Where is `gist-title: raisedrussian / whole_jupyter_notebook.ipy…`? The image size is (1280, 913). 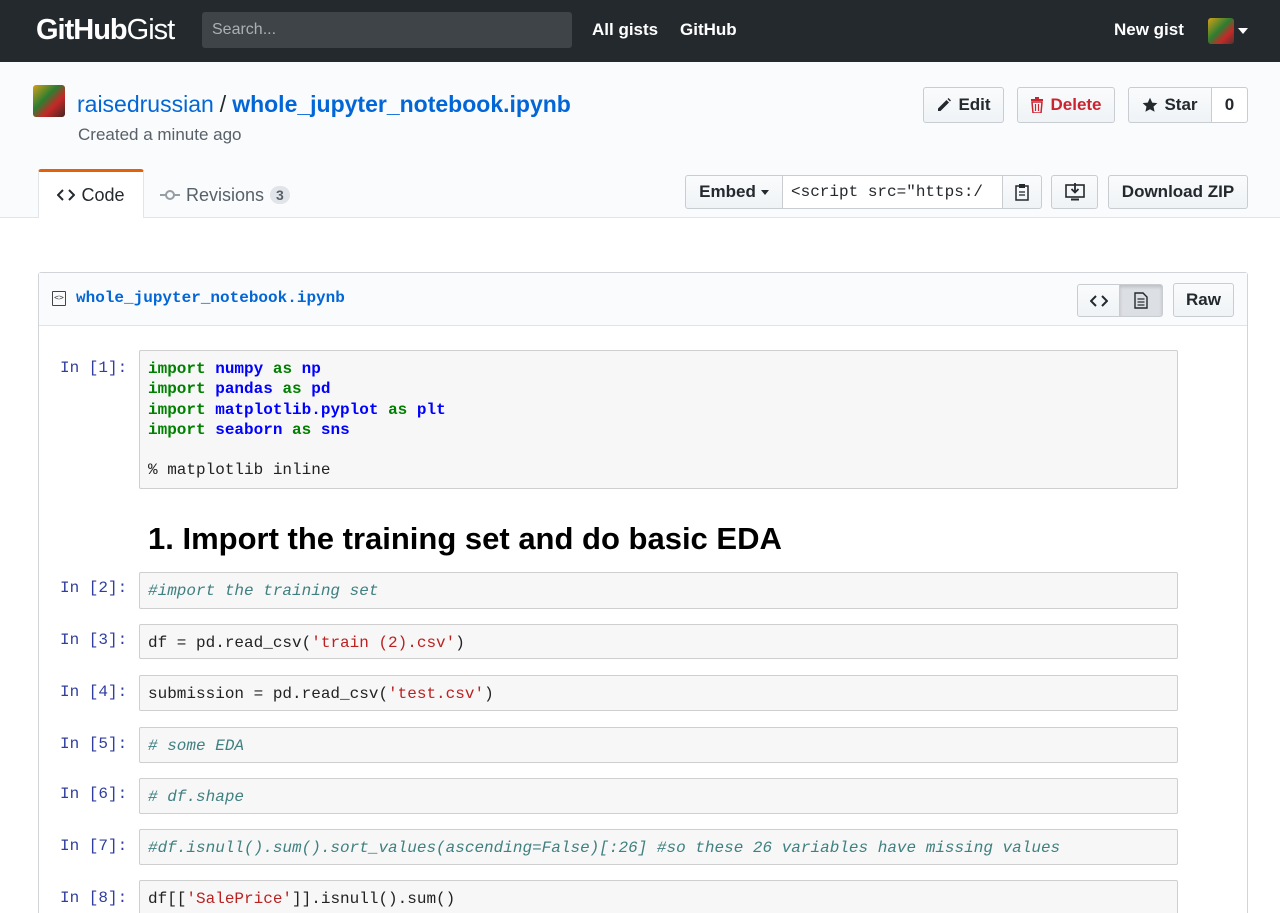 gist-title: raisedrussian / whole_jupyter_notebook.ipy… is located at coordinates (324, 104).